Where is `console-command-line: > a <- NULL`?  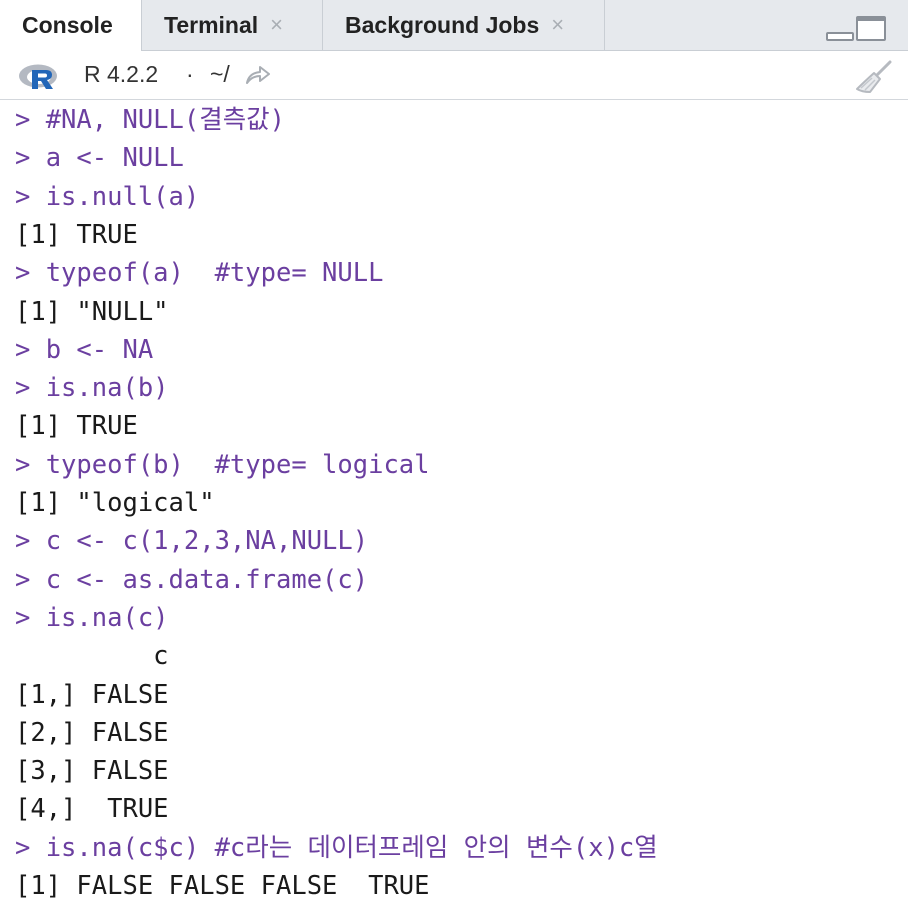 console-command-line: > a <- NULL is located at coordinates (99, 158).